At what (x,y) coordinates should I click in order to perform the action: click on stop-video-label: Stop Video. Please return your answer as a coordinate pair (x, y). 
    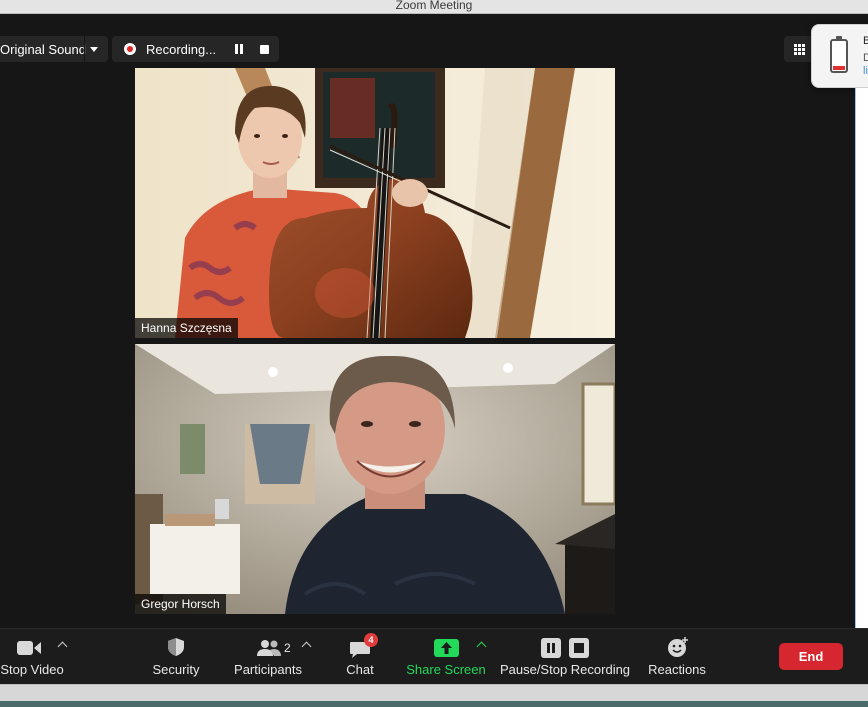
    Looking at the image, I should click on (32, 669).